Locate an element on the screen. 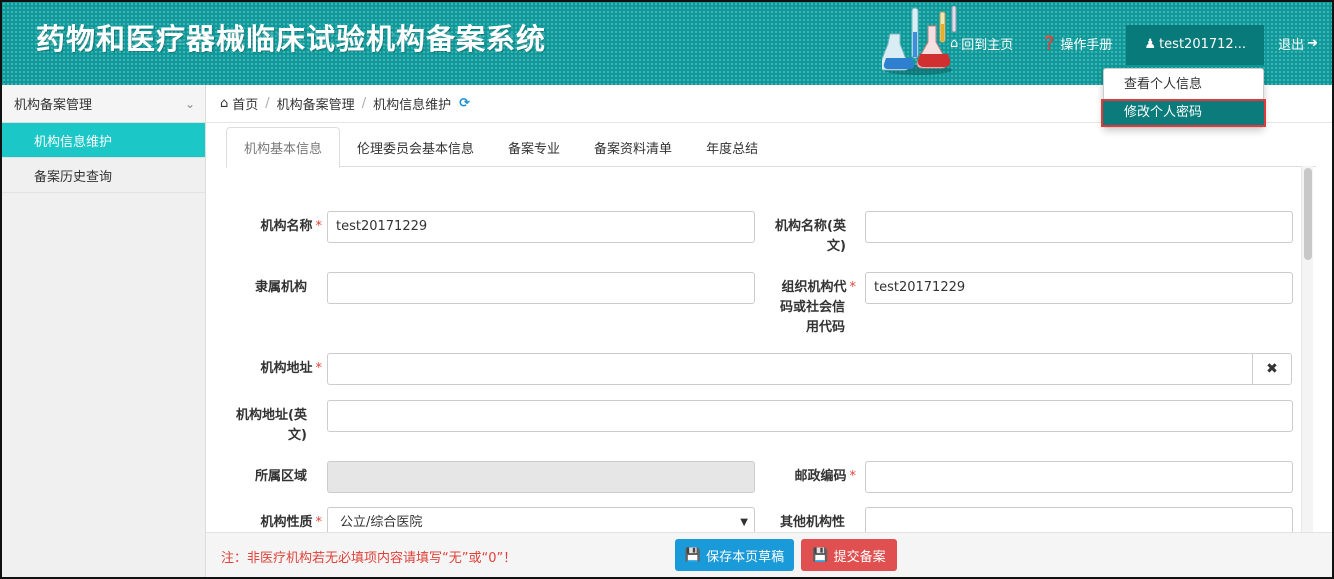 This screenshot has width=1334, height=579. refresh-icon: ⟳ is located at coordinates (464, 103).